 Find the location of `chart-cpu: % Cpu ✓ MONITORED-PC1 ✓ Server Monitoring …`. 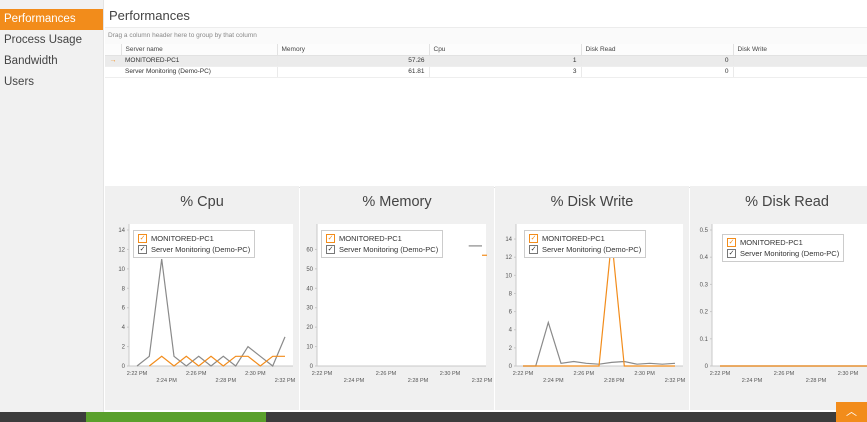

chart-cpu: % Cpu ✓ MONITORED-PC1 ✓ Server Monitoring … is located at coordinates (202, 298).